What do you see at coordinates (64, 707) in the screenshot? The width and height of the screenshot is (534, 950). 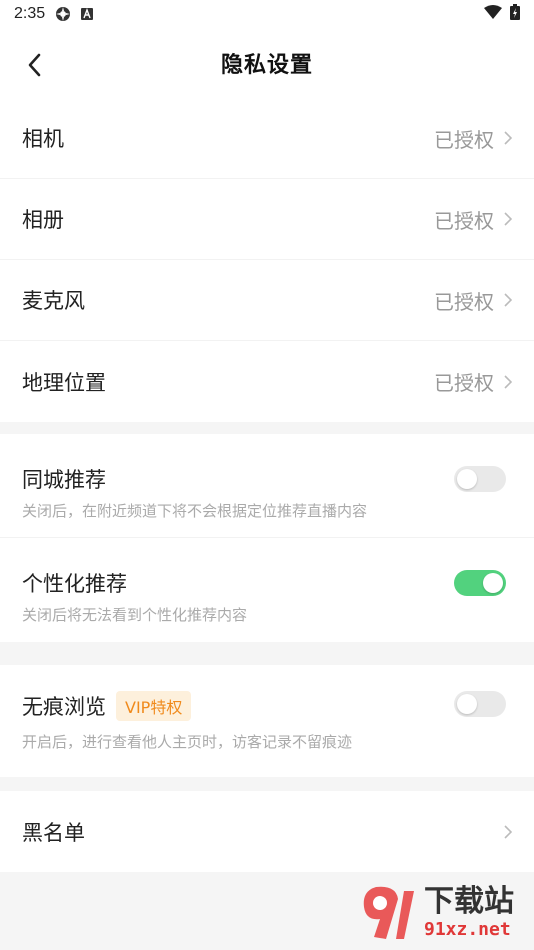 I see `incognito-label: 无痕浏览` at bounding box center [64, 707].